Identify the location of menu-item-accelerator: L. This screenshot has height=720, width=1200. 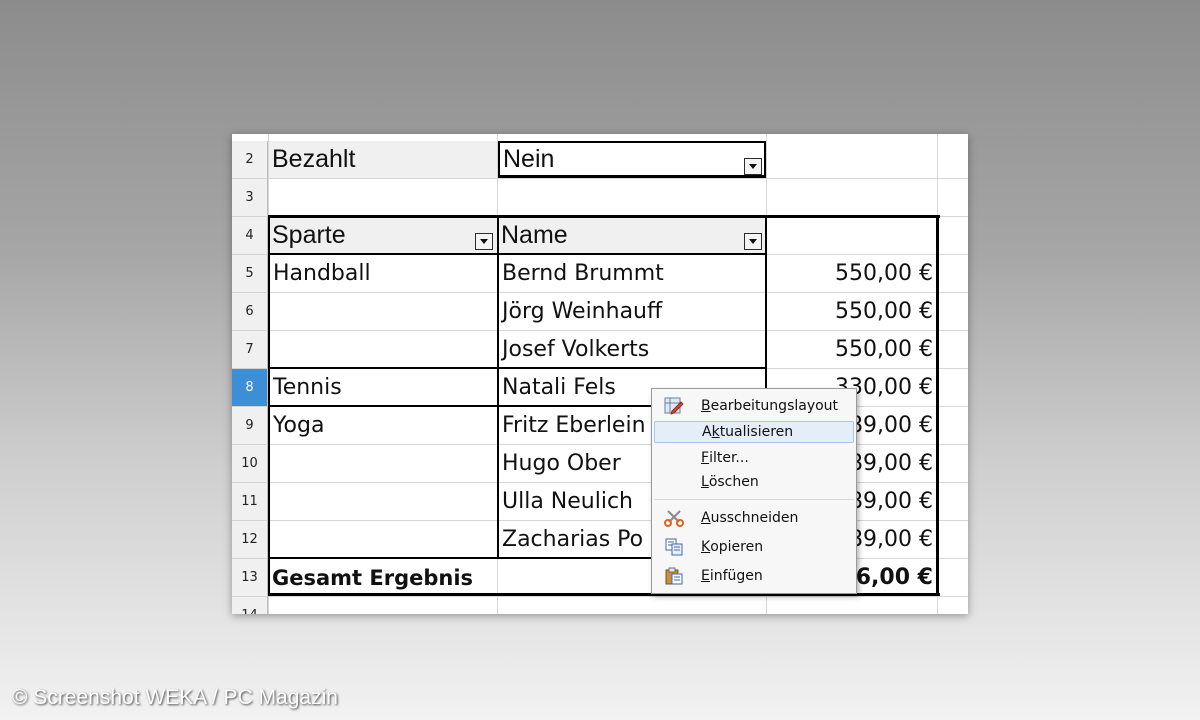
(705, 482).